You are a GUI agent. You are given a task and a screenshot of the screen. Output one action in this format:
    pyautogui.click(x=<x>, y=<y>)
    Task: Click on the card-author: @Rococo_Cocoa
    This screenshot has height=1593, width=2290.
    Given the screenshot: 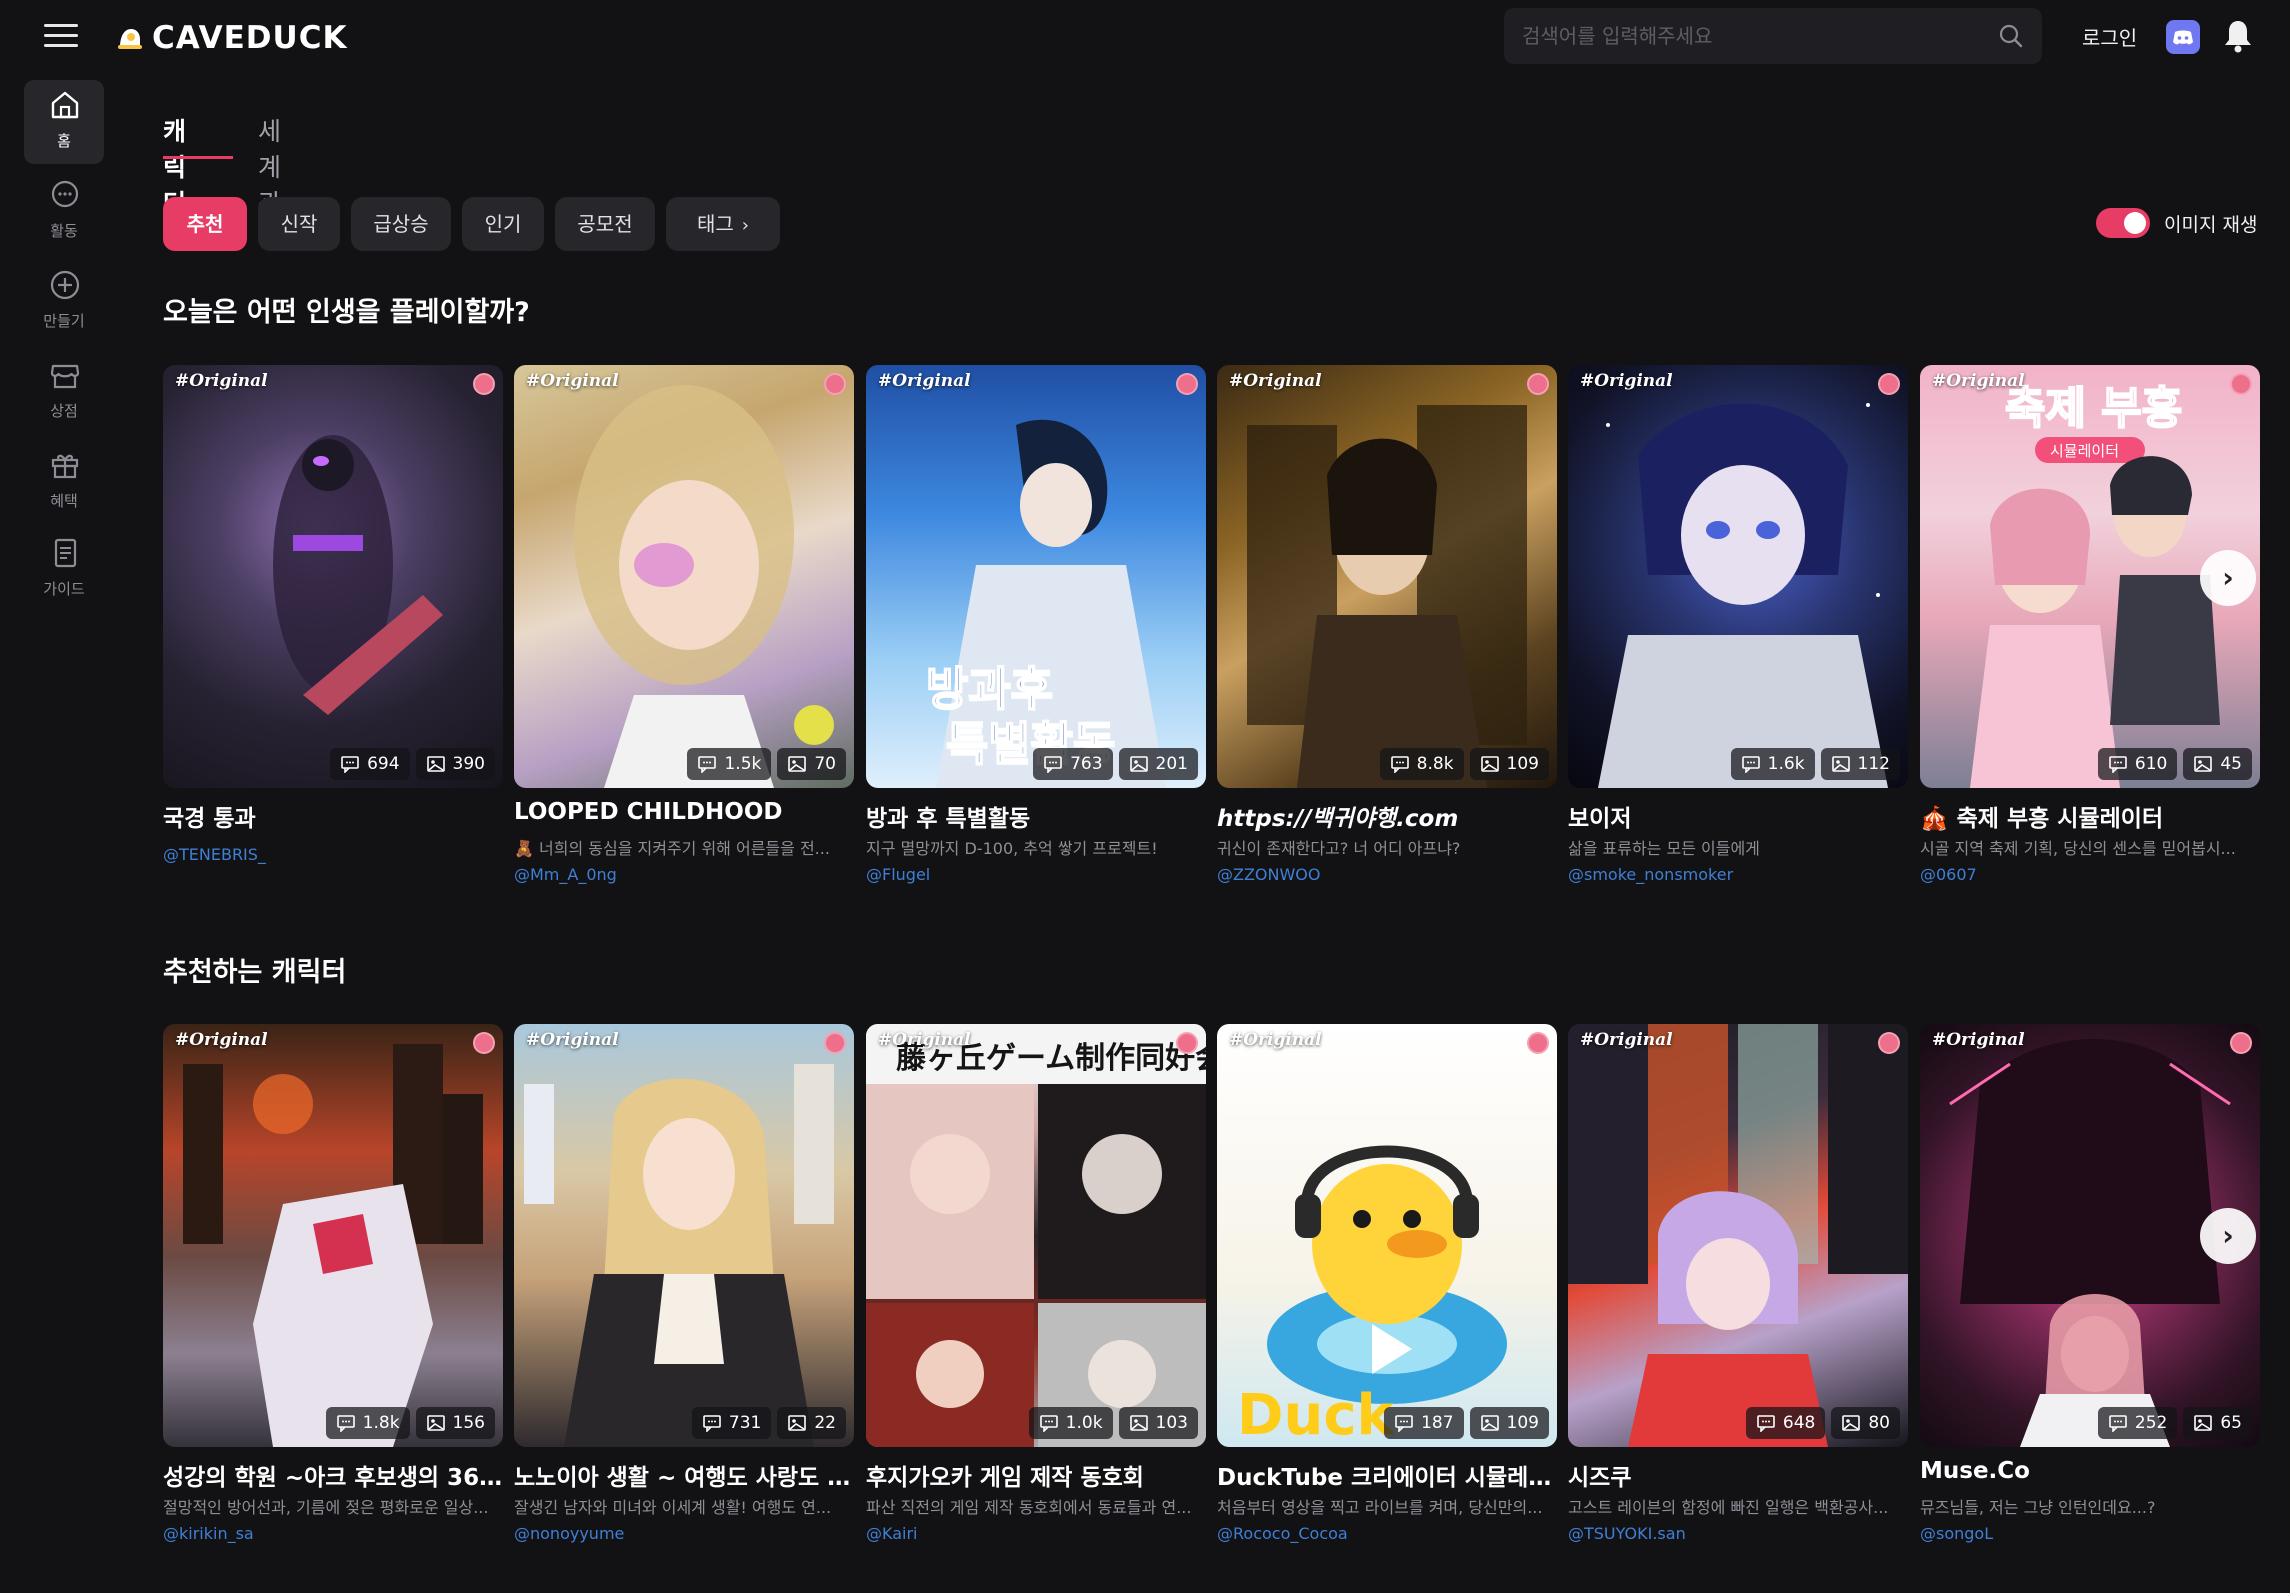 What is the action you would take?
    pyautogui.click(x=1387, y=1533)
    